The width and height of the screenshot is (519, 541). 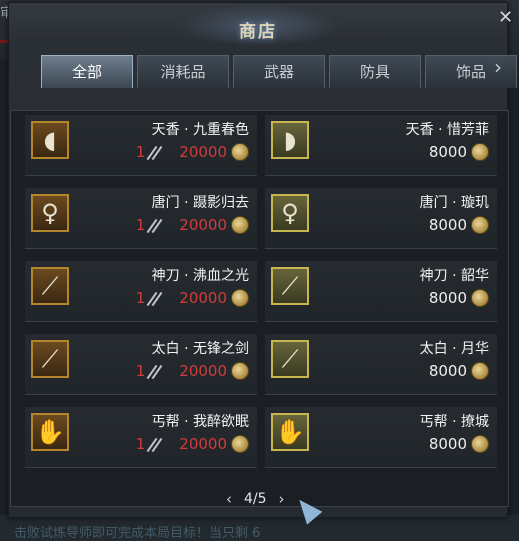 I want to click on shop-item: ✋ 丐帮 · 撩城 8000, so click(x=381, y=437).